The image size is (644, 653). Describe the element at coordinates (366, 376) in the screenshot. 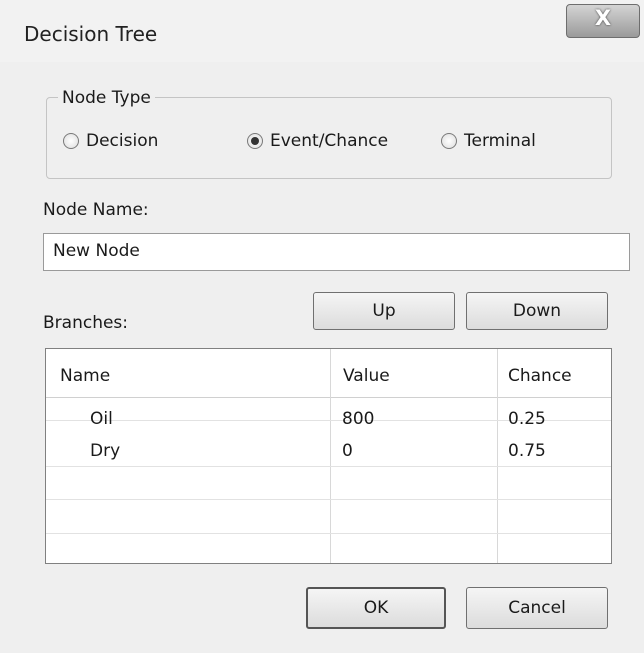

I see `column-header-value: Value` at that location.